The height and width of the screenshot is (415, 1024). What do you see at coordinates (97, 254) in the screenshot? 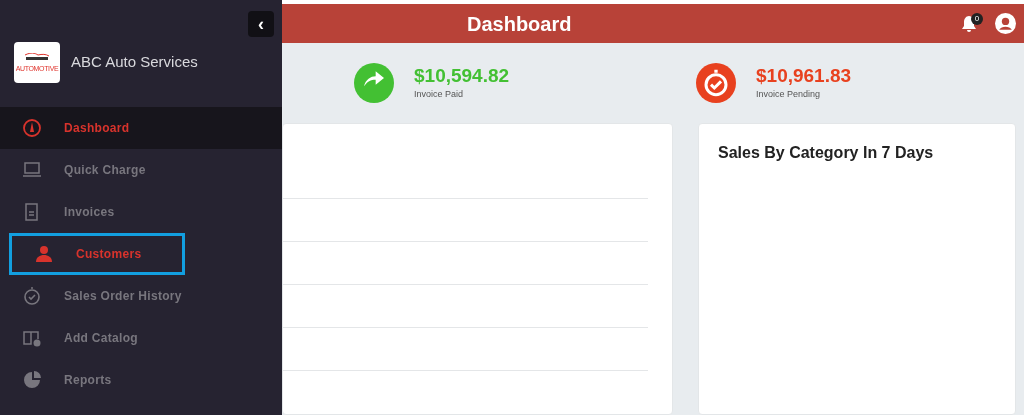
I see `sidebar-item: Customers` at bounding box center [97, 254].